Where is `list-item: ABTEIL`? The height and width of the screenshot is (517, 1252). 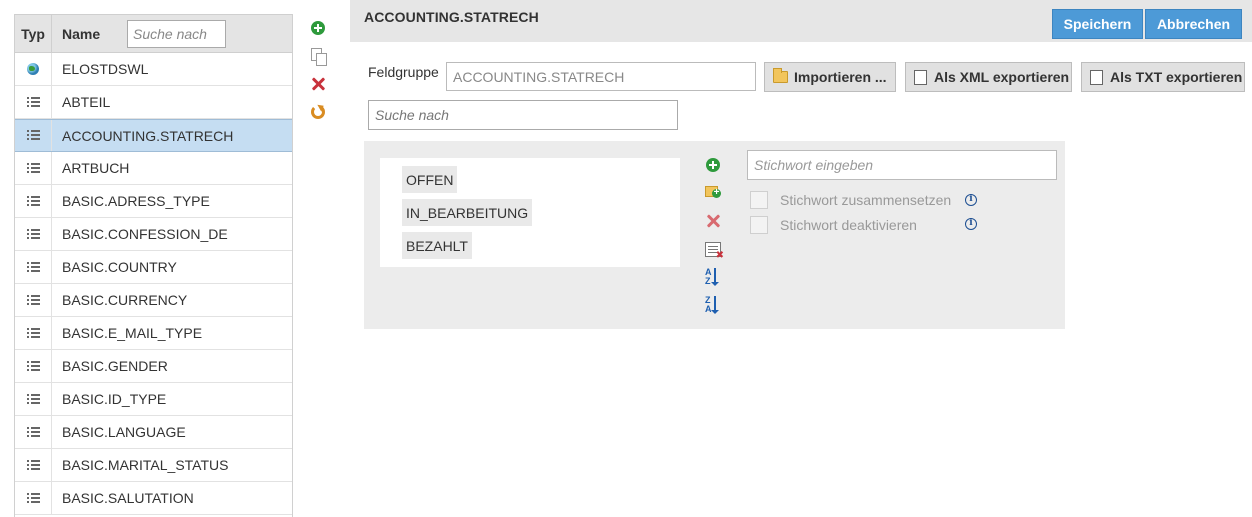
list-item: ABTEIL is located at coordinates (153, 102).